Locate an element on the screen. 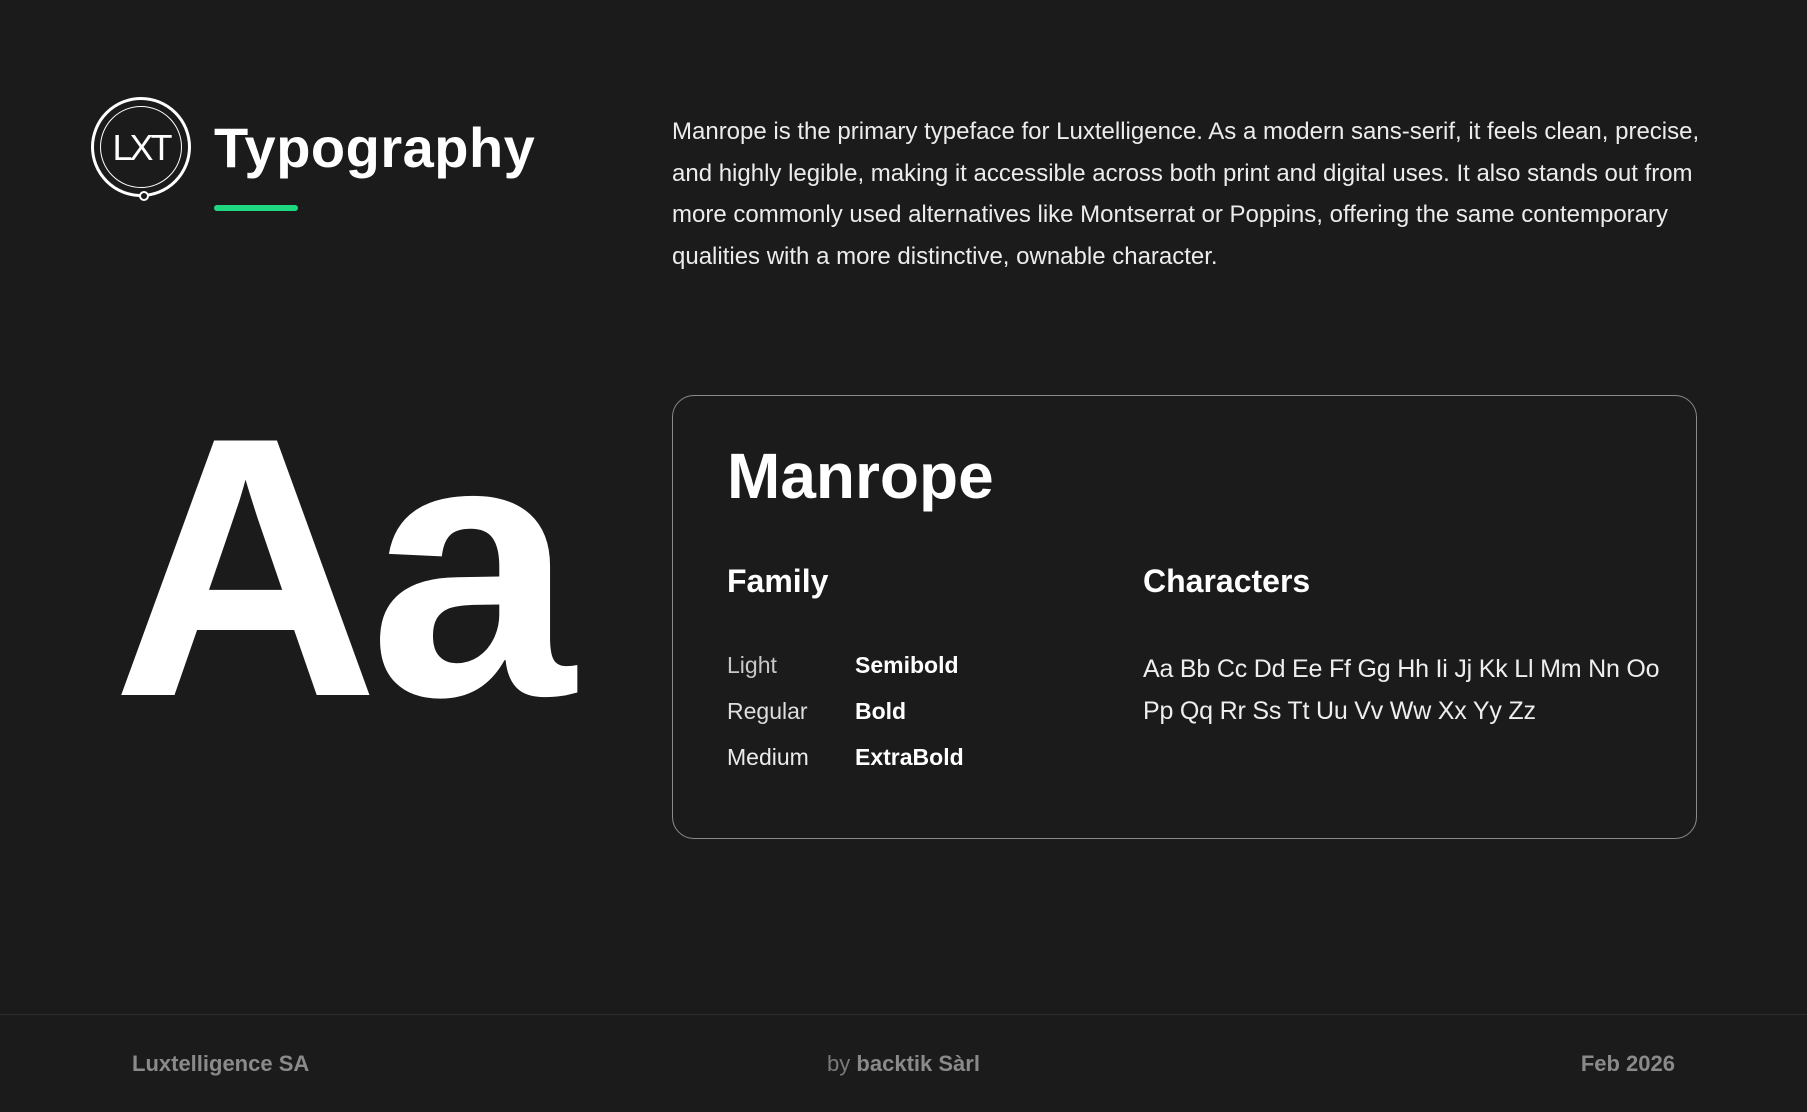 The width and height of the screenshot is (1807, 1112). footer-credit-prefix: by is located at coordinates (839, 1063).